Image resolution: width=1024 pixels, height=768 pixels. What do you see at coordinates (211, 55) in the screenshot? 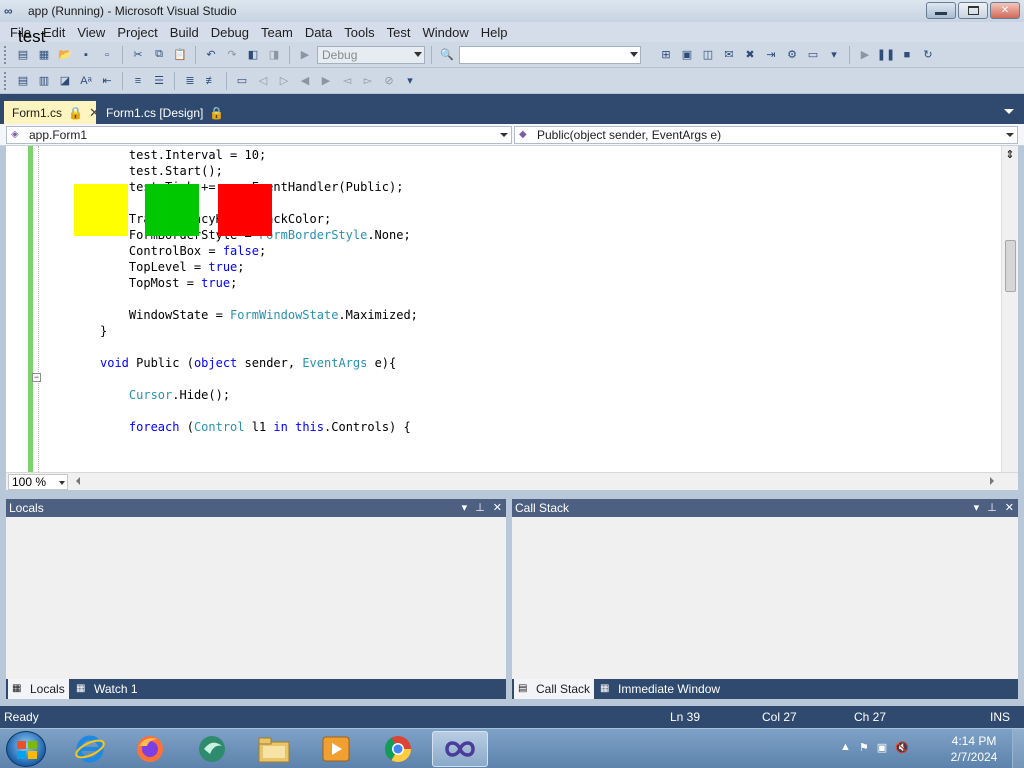
I see `undo-icon: ↶` at bounding box center [211, 55].